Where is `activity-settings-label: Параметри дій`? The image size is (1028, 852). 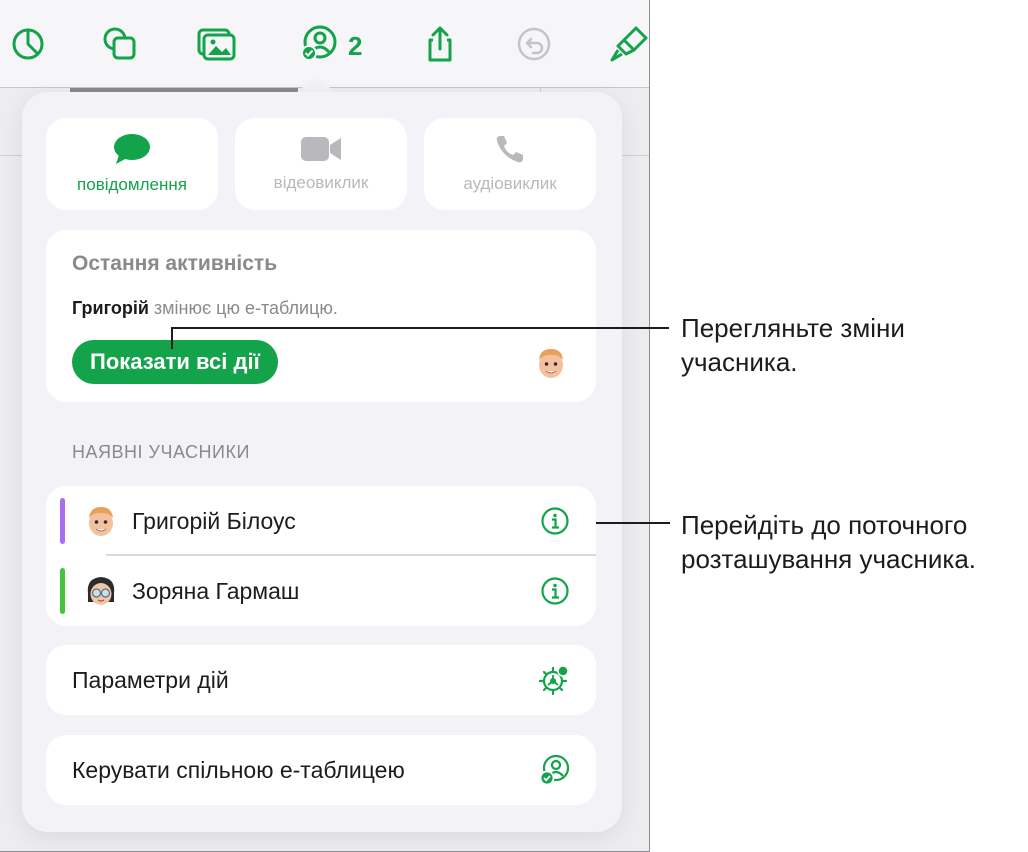
activity-settings-label: Параметри дій is located at coordinates (150, 680).